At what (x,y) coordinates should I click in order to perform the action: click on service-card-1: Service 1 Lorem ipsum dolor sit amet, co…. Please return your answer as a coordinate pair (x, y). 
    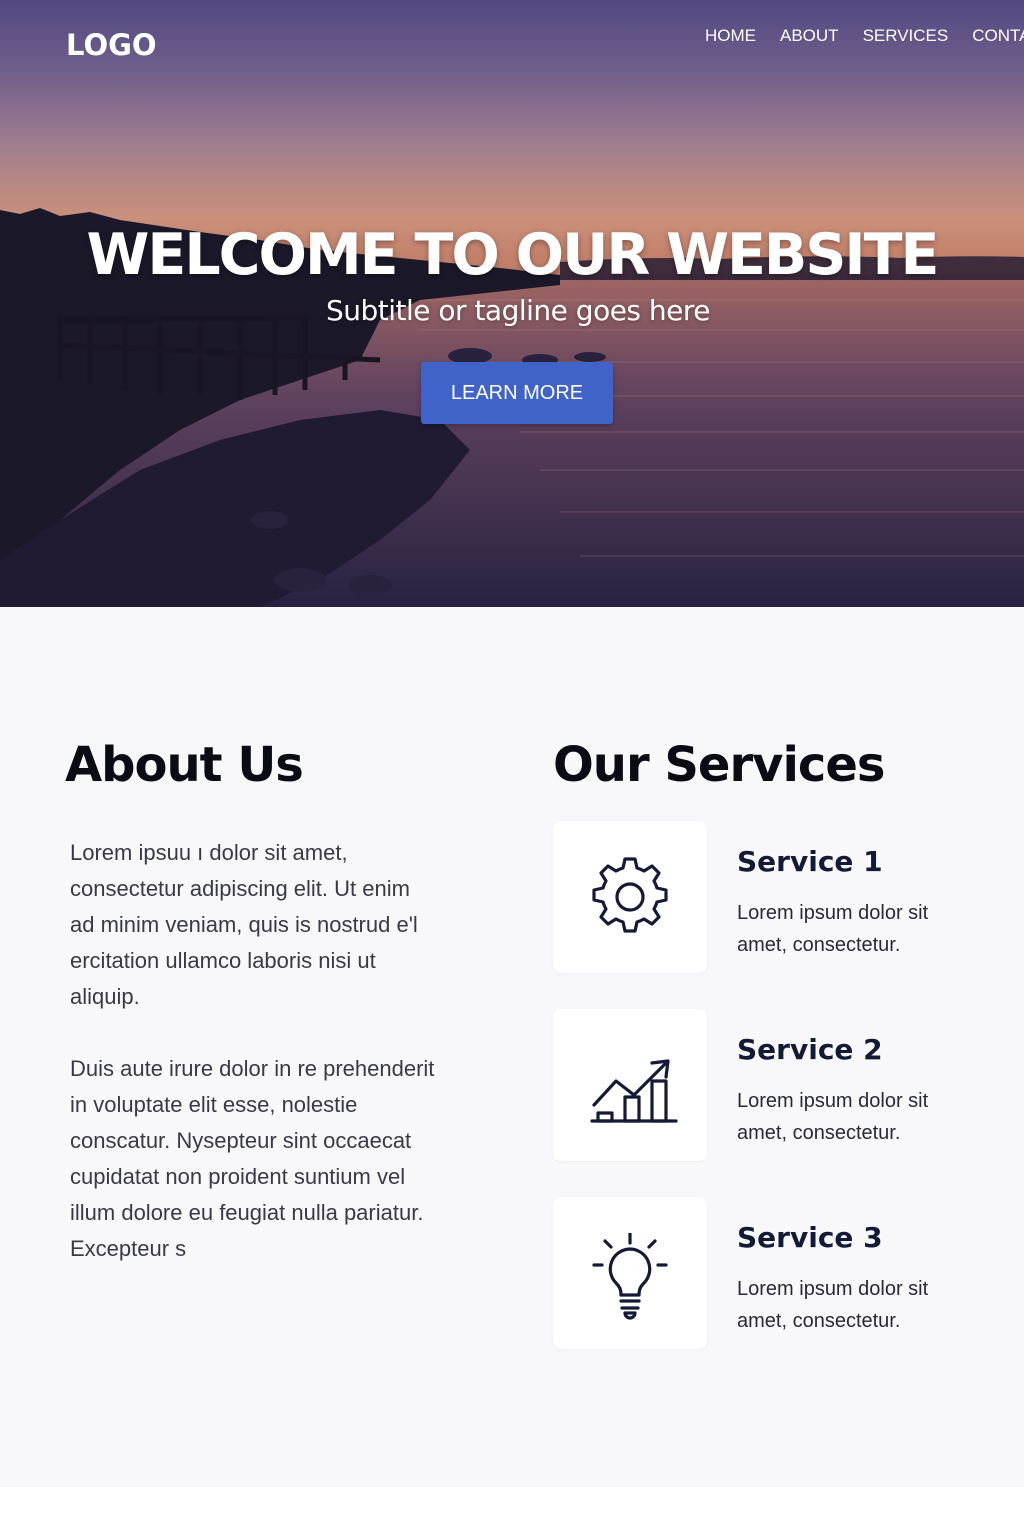
    Looking at the image, I should click on (773, 897).